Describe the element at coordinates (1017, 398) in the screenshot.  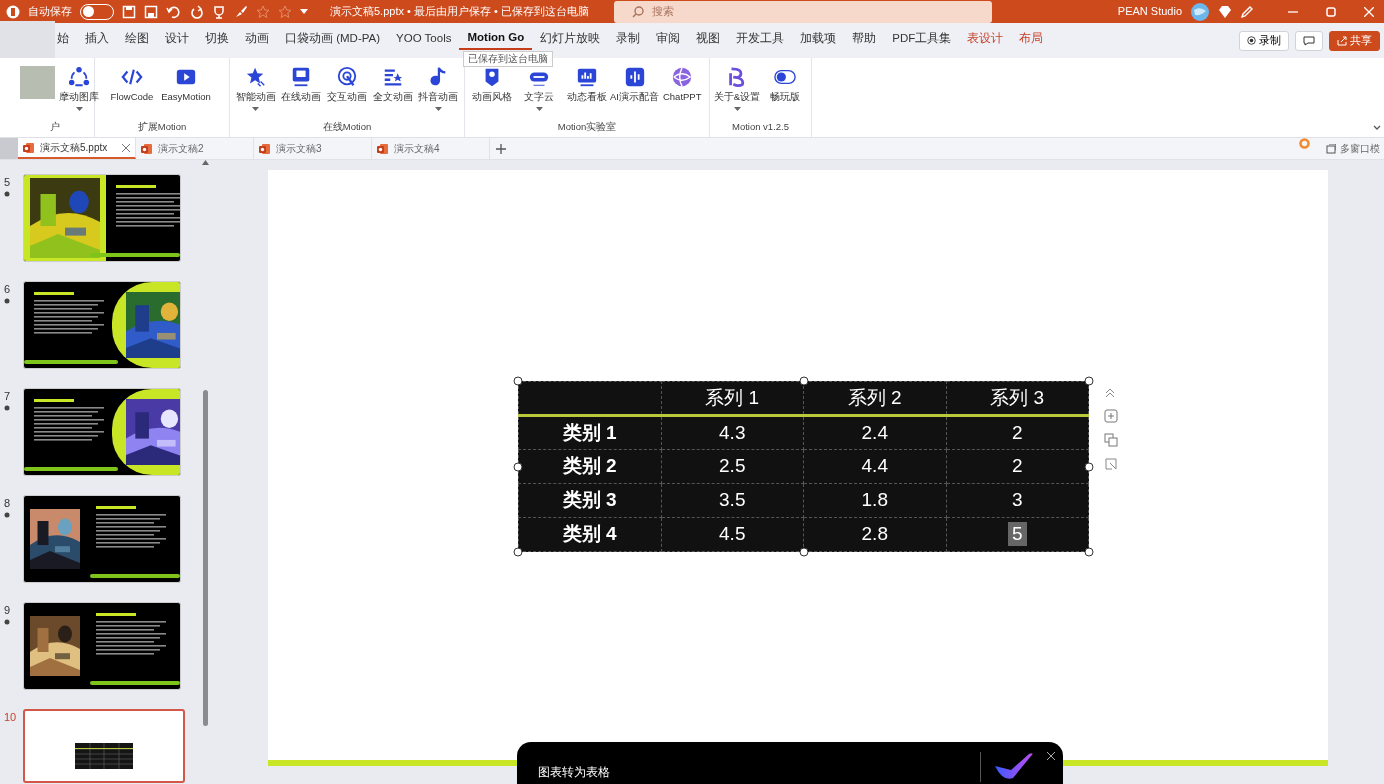
I see `column-header: 系列 3` at that location.